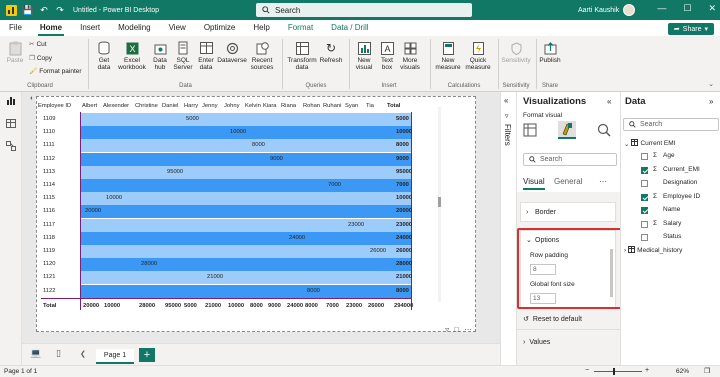 This screenshot has width=720, height=377. Describe the element at coordinates (83, 354) in the screenshot. I see `previous-page-icon: ❮` at that location.